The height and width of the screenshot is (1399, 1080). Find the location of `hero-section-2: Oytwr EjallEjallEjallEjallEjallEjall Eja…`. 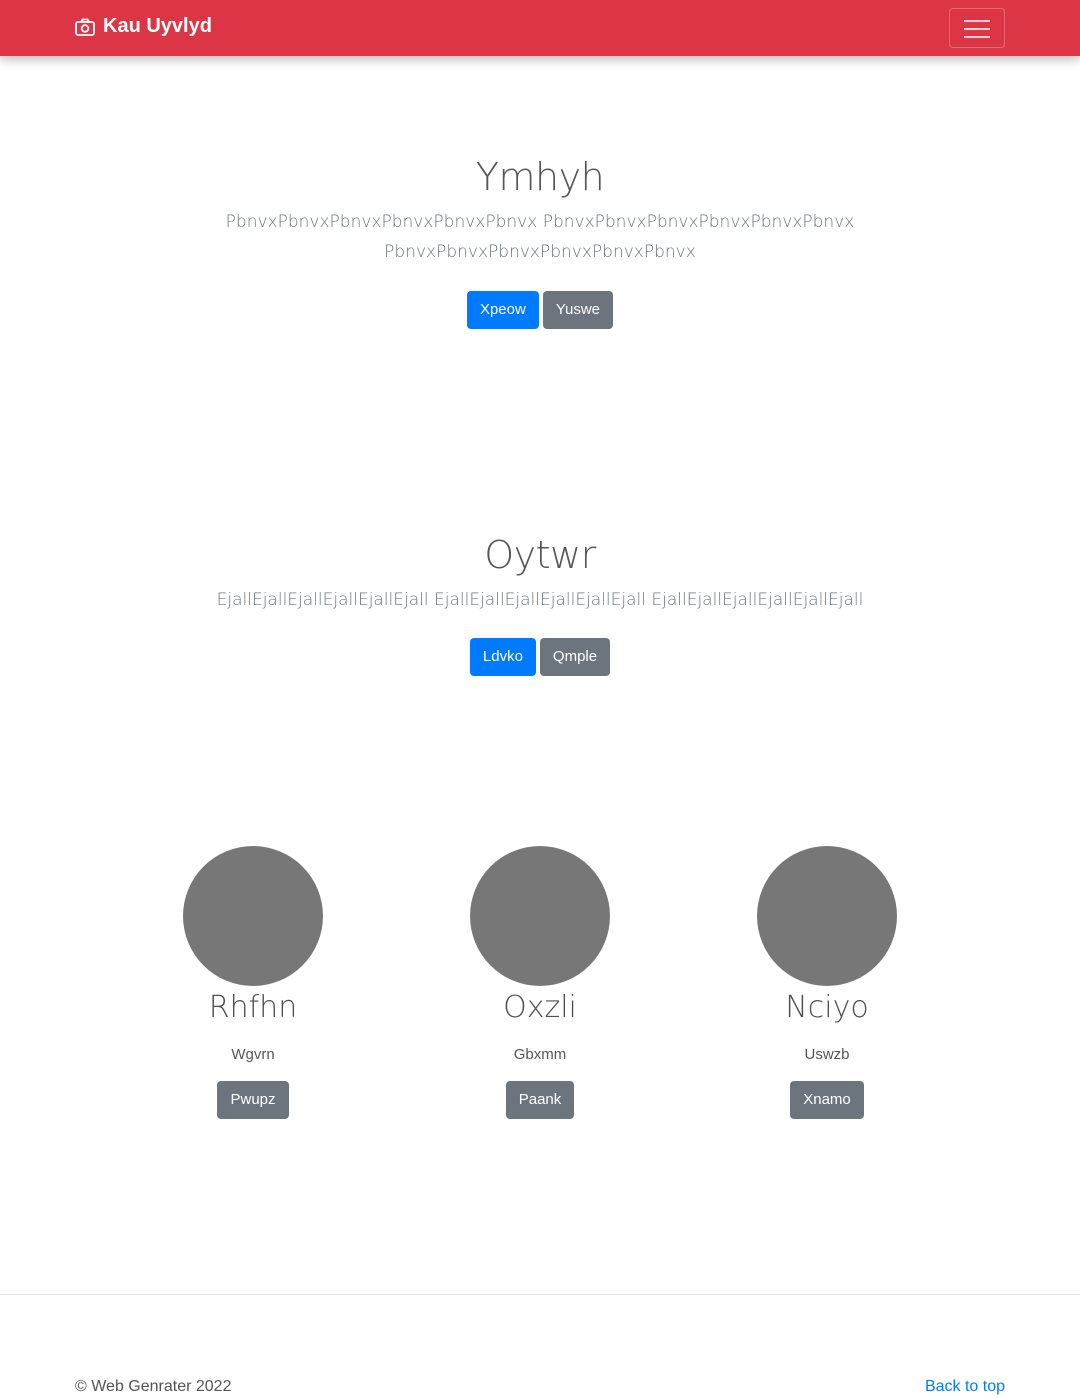

hero-section-2: Oytwr EjallEjallEjallEjallEjallEjall Eja… is located at coordinates (540, 604).